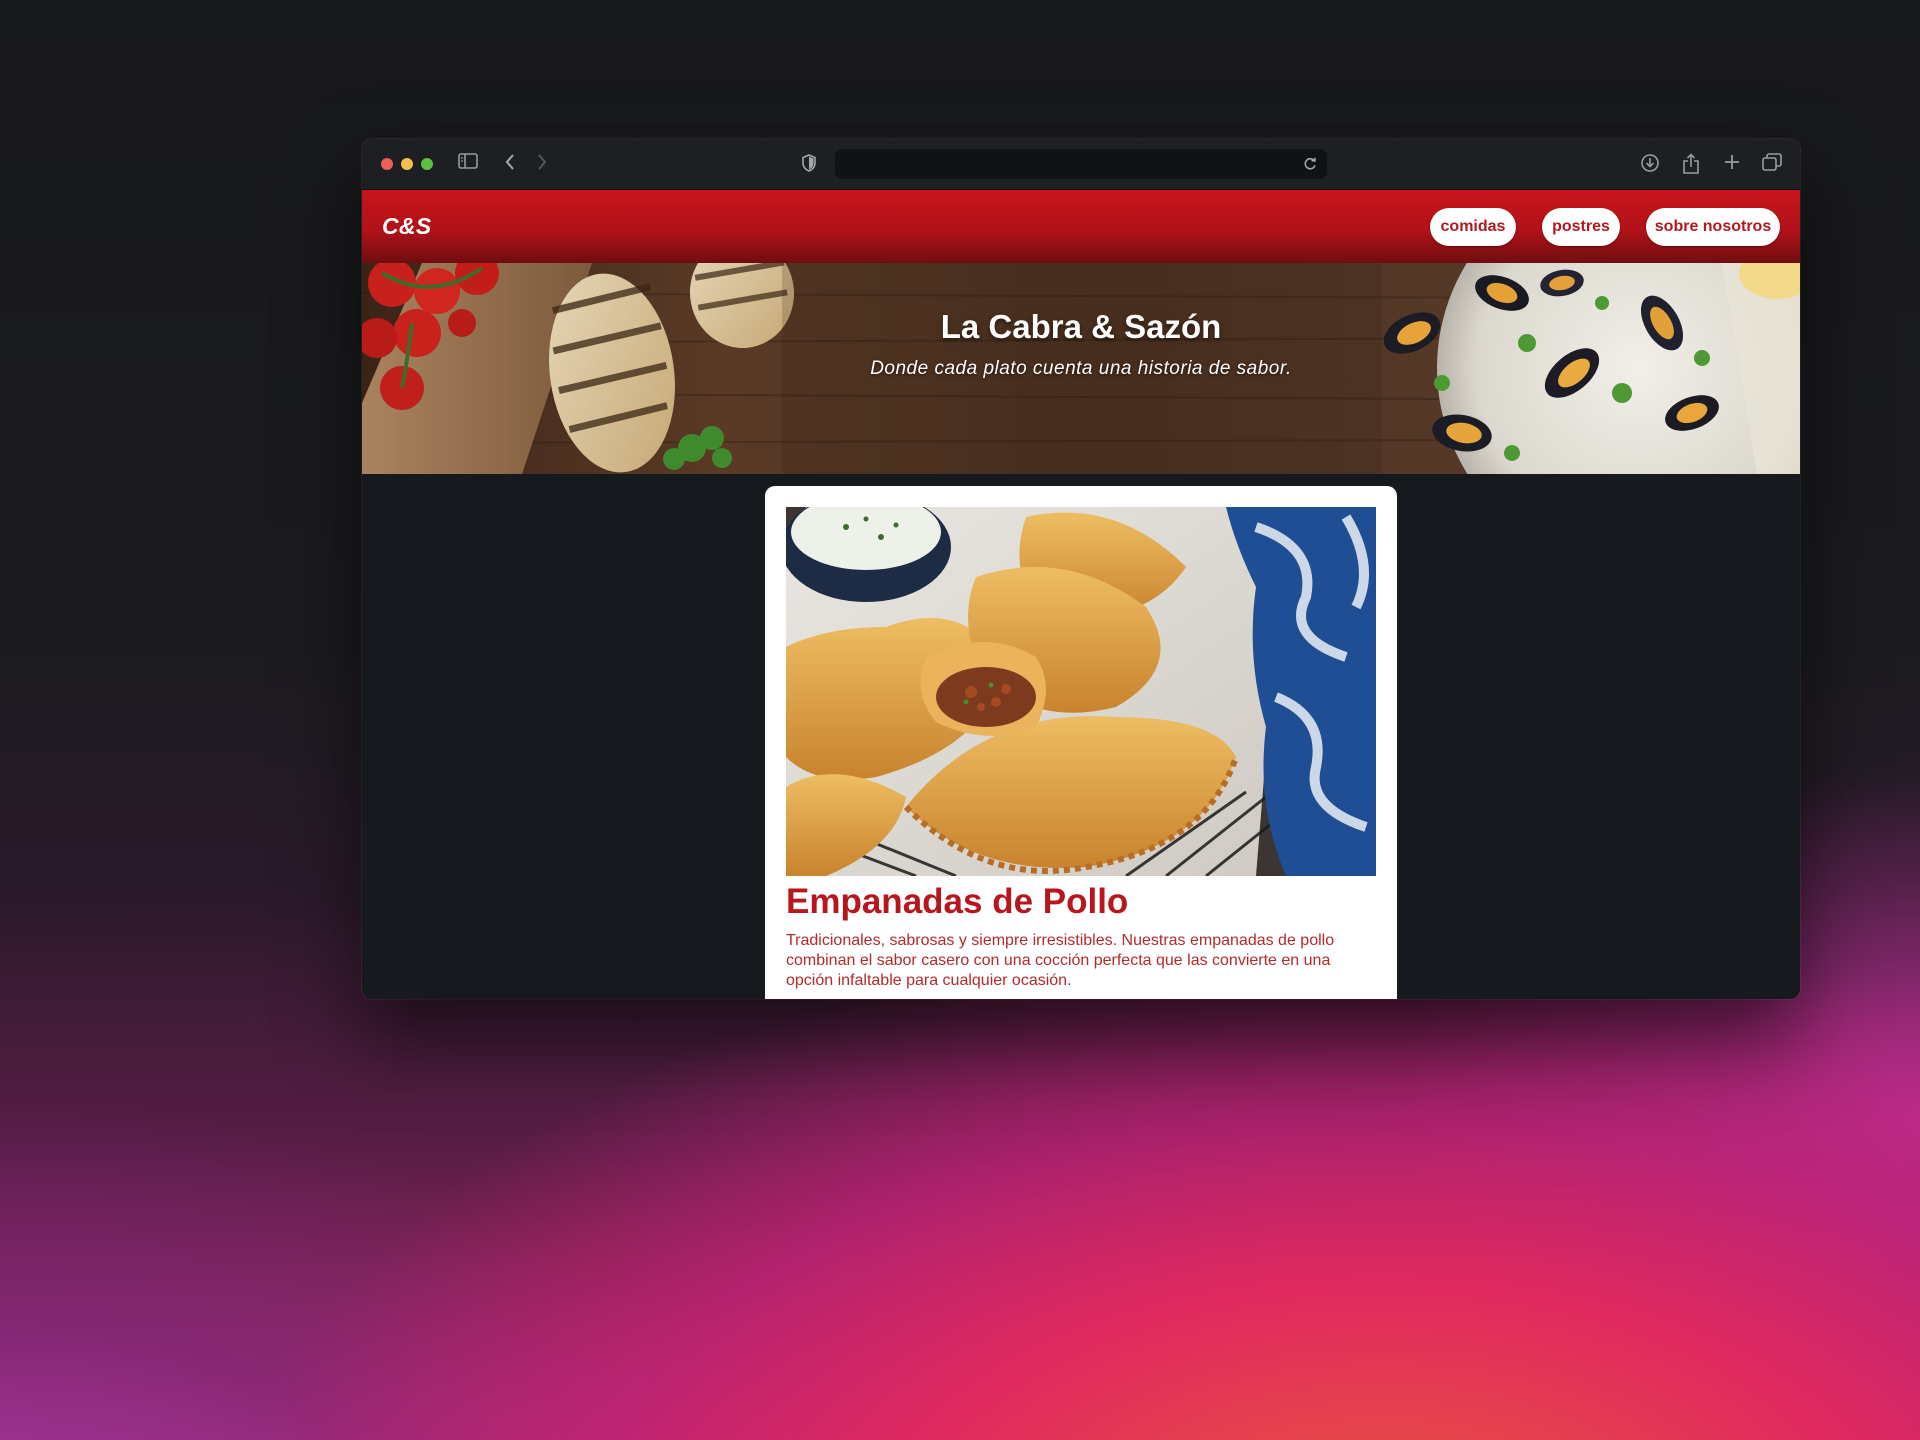  I want to click on share-icon, so click(1691, 164).